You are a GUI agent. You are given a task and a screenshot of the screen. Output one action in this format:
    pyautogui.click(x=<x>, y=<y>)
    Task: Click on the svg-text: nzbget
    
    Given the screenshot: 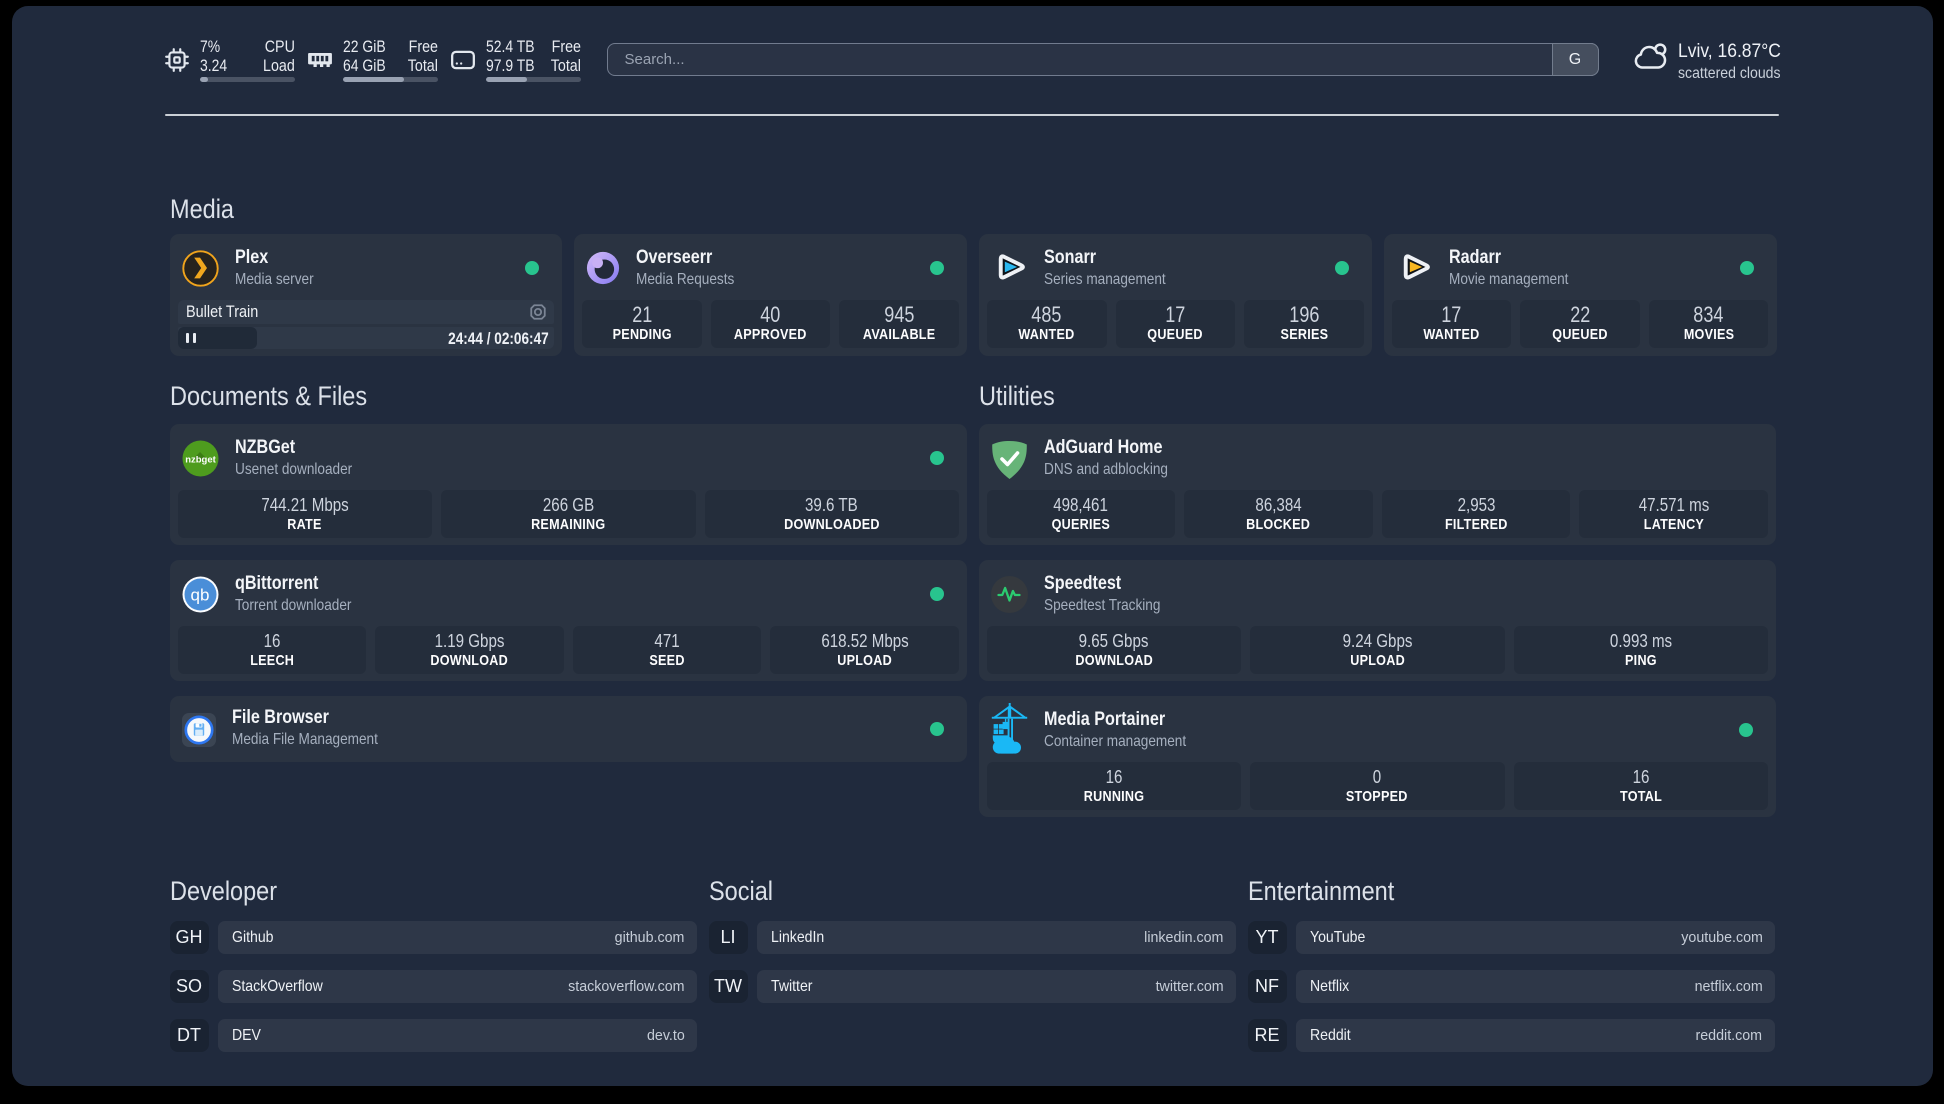 What is the action you would take?
    pyautogui.click(x=200, y=459)
    